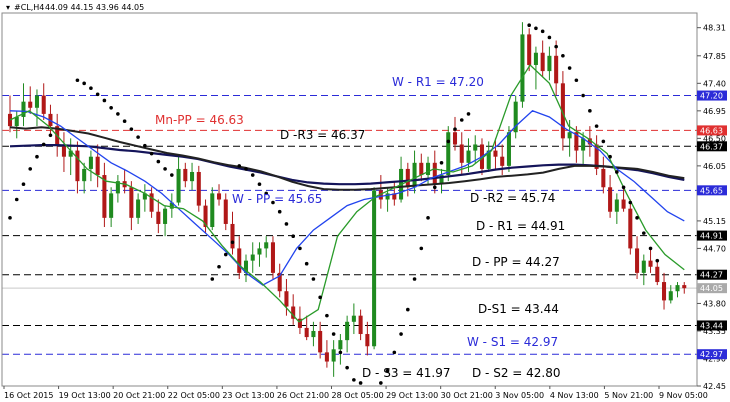 The image size is (730, 402). Describe the element at coordinates (711, 275) in the screenshot. I see `level-price-tag-text: 44.27` at that location.